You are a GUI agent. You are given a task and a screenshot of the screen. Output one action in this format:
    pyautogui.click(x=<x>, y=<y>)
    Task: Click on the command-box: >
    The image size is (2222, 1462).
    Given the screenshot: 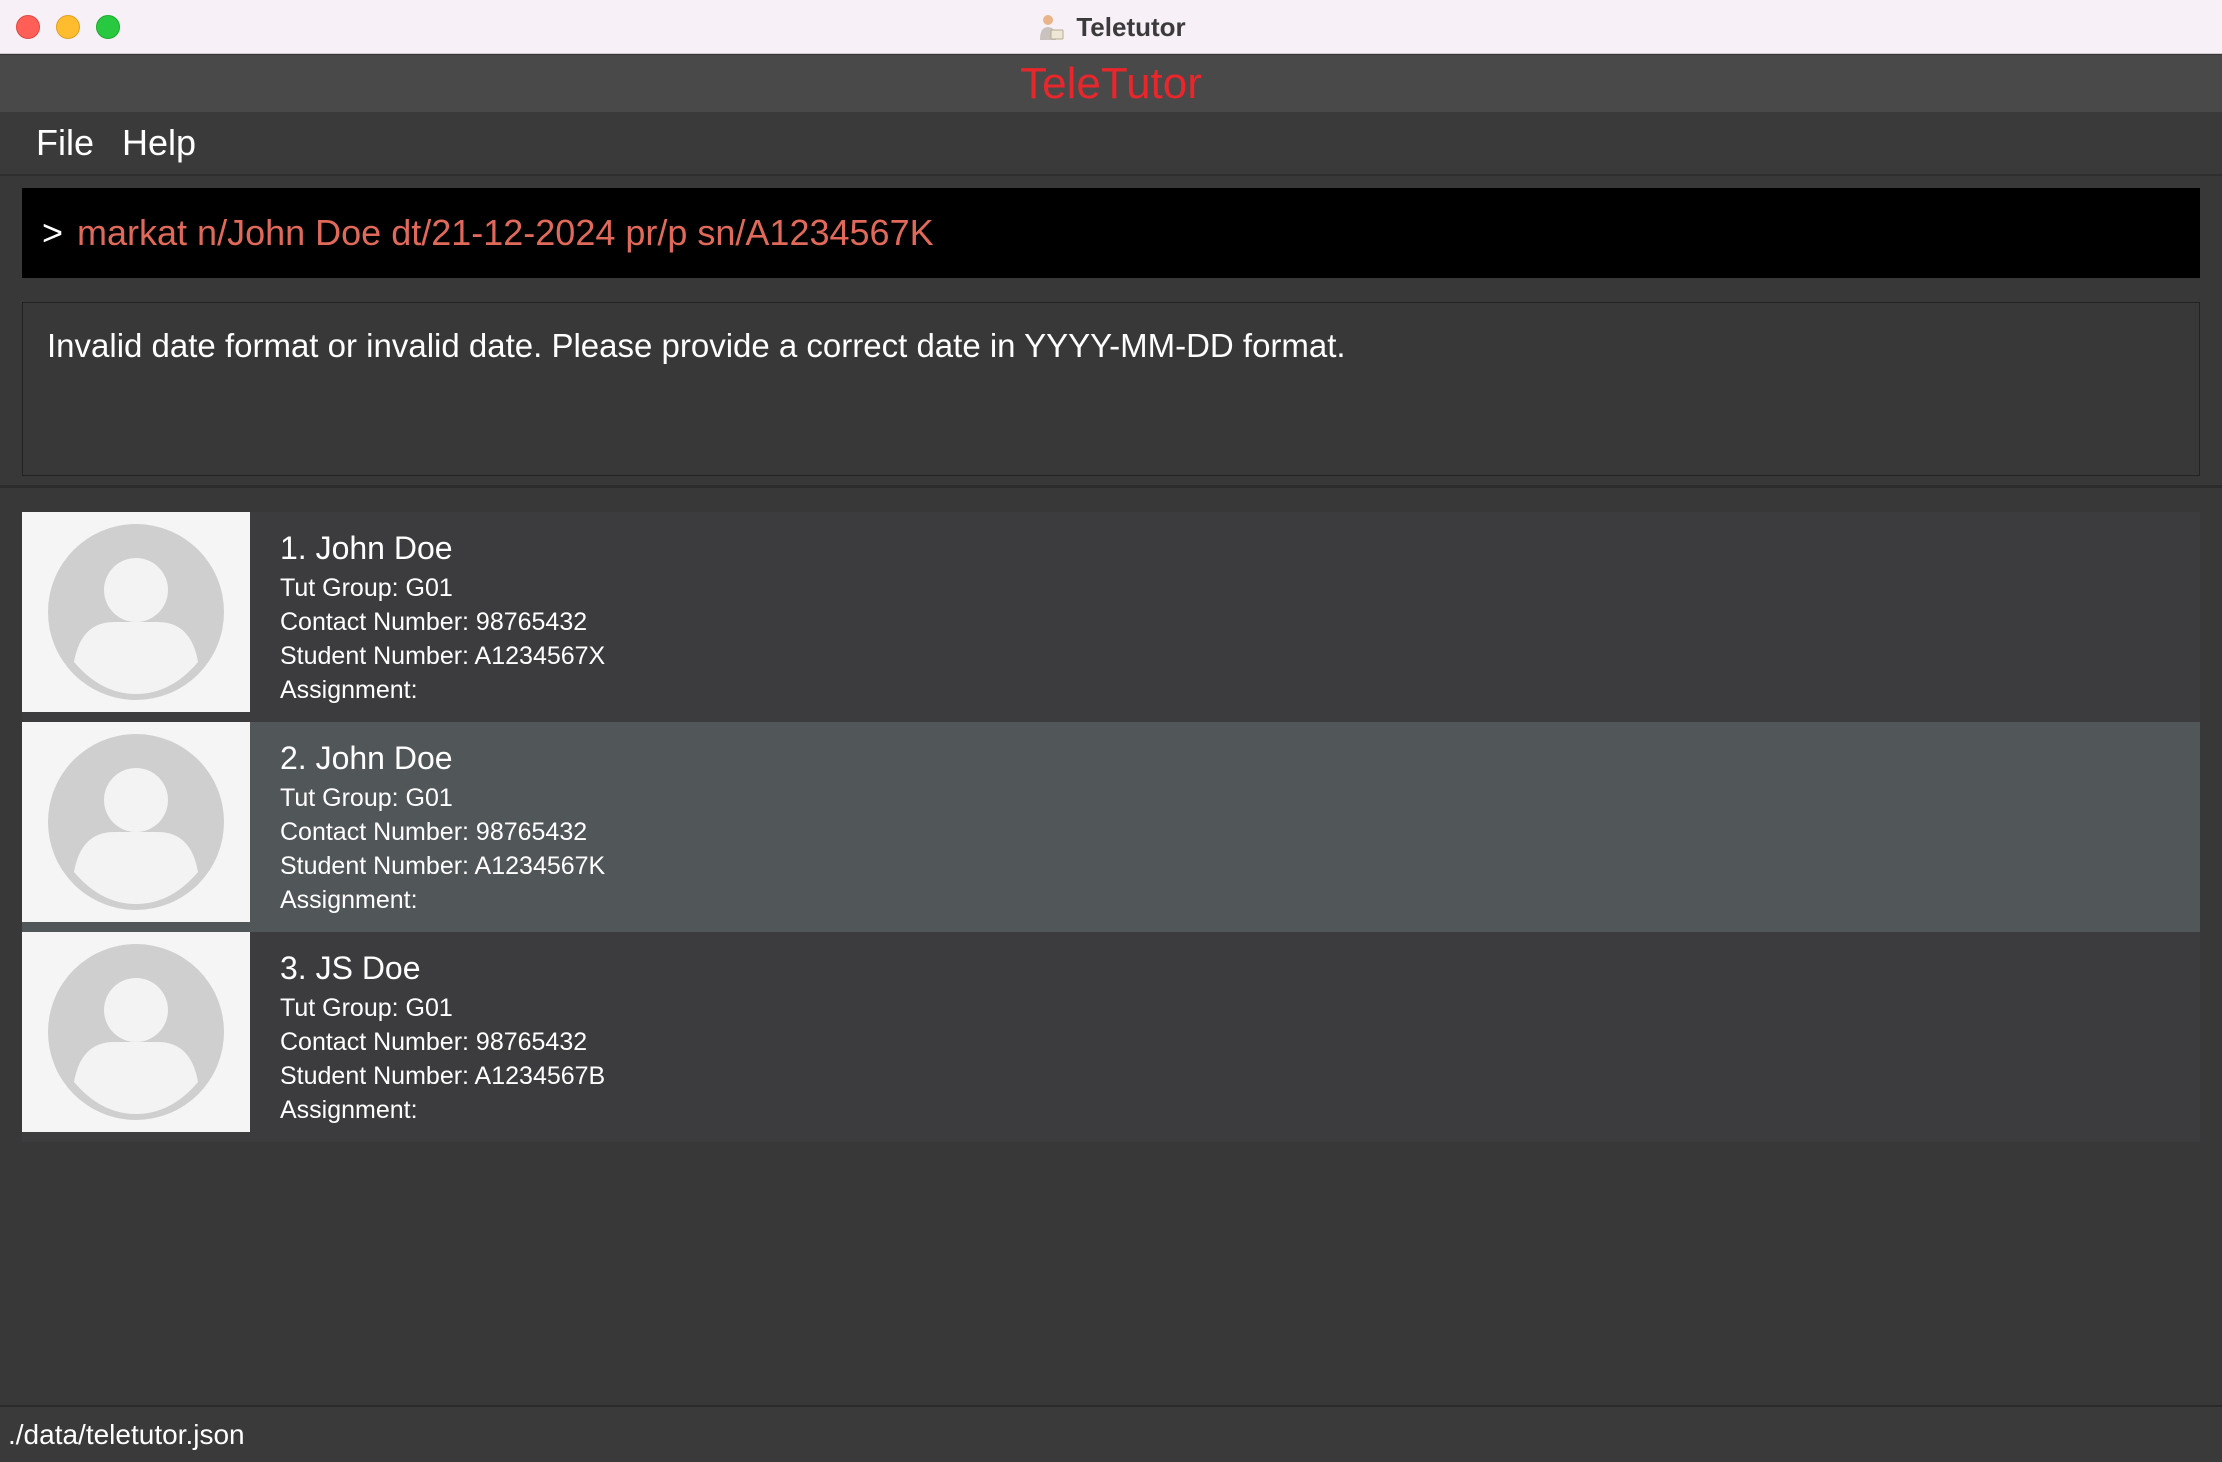 What is the action you would take?
    pyautogui.click(x=1111, y=233)
    